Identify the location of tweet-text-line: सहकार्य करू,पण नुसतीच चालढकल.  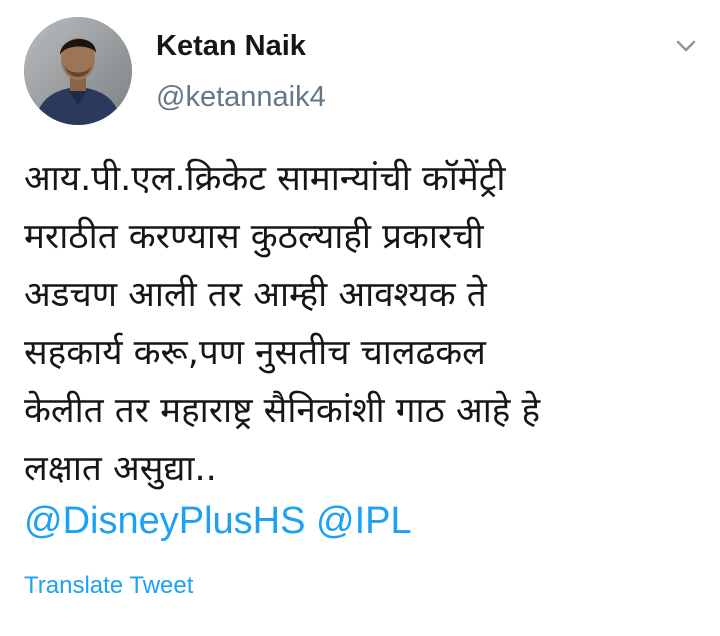
(255, 353).